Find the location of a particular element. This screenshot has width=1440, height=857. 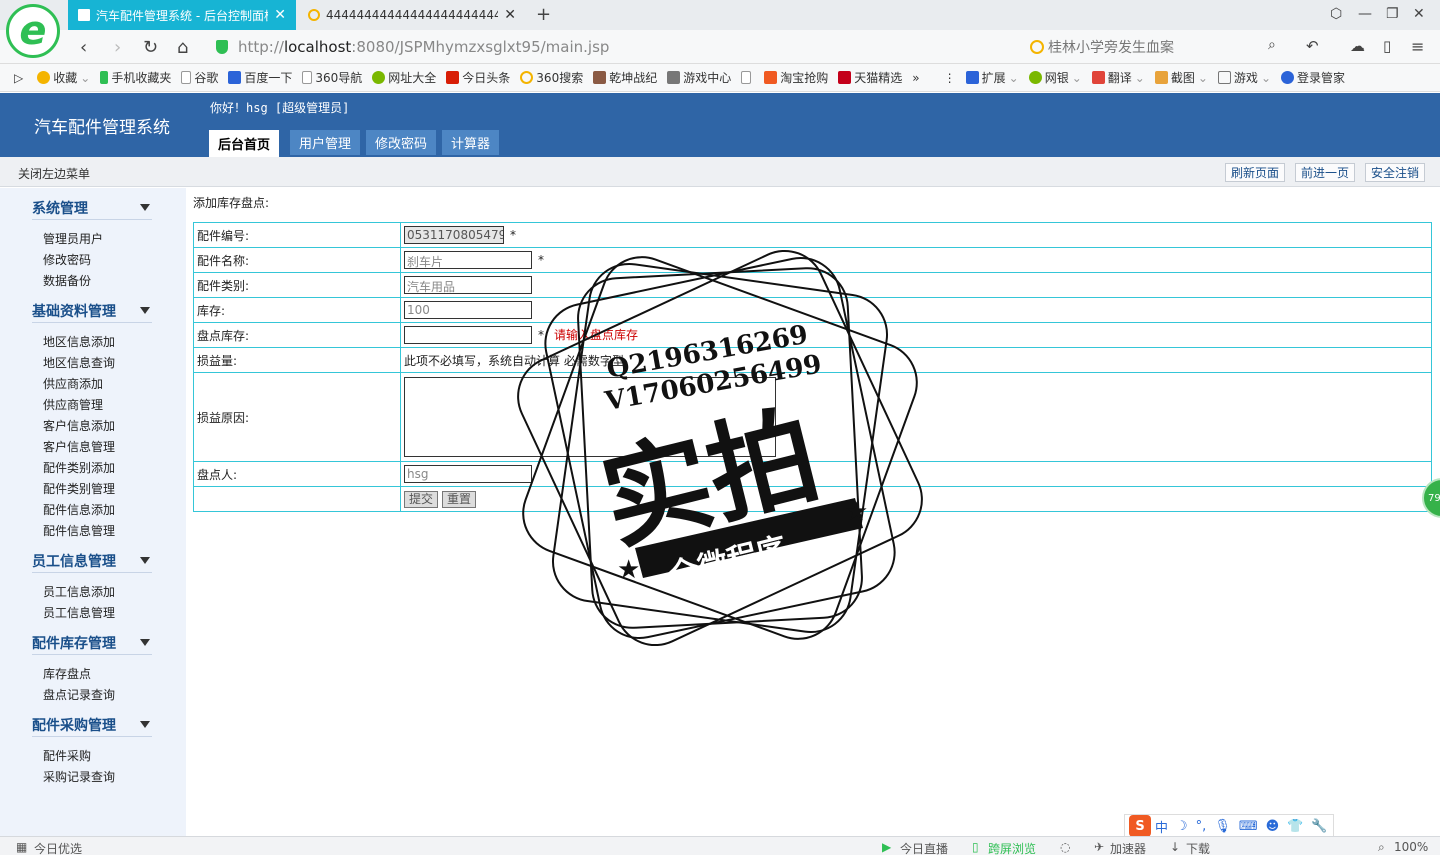

status-live: 今日直播 is located at coordinates (924, 848).